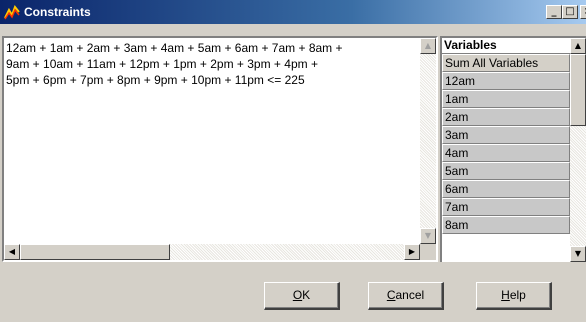  I want to click on variables-vertical-scrollbar: ▲ ▼, so click(578, 150).